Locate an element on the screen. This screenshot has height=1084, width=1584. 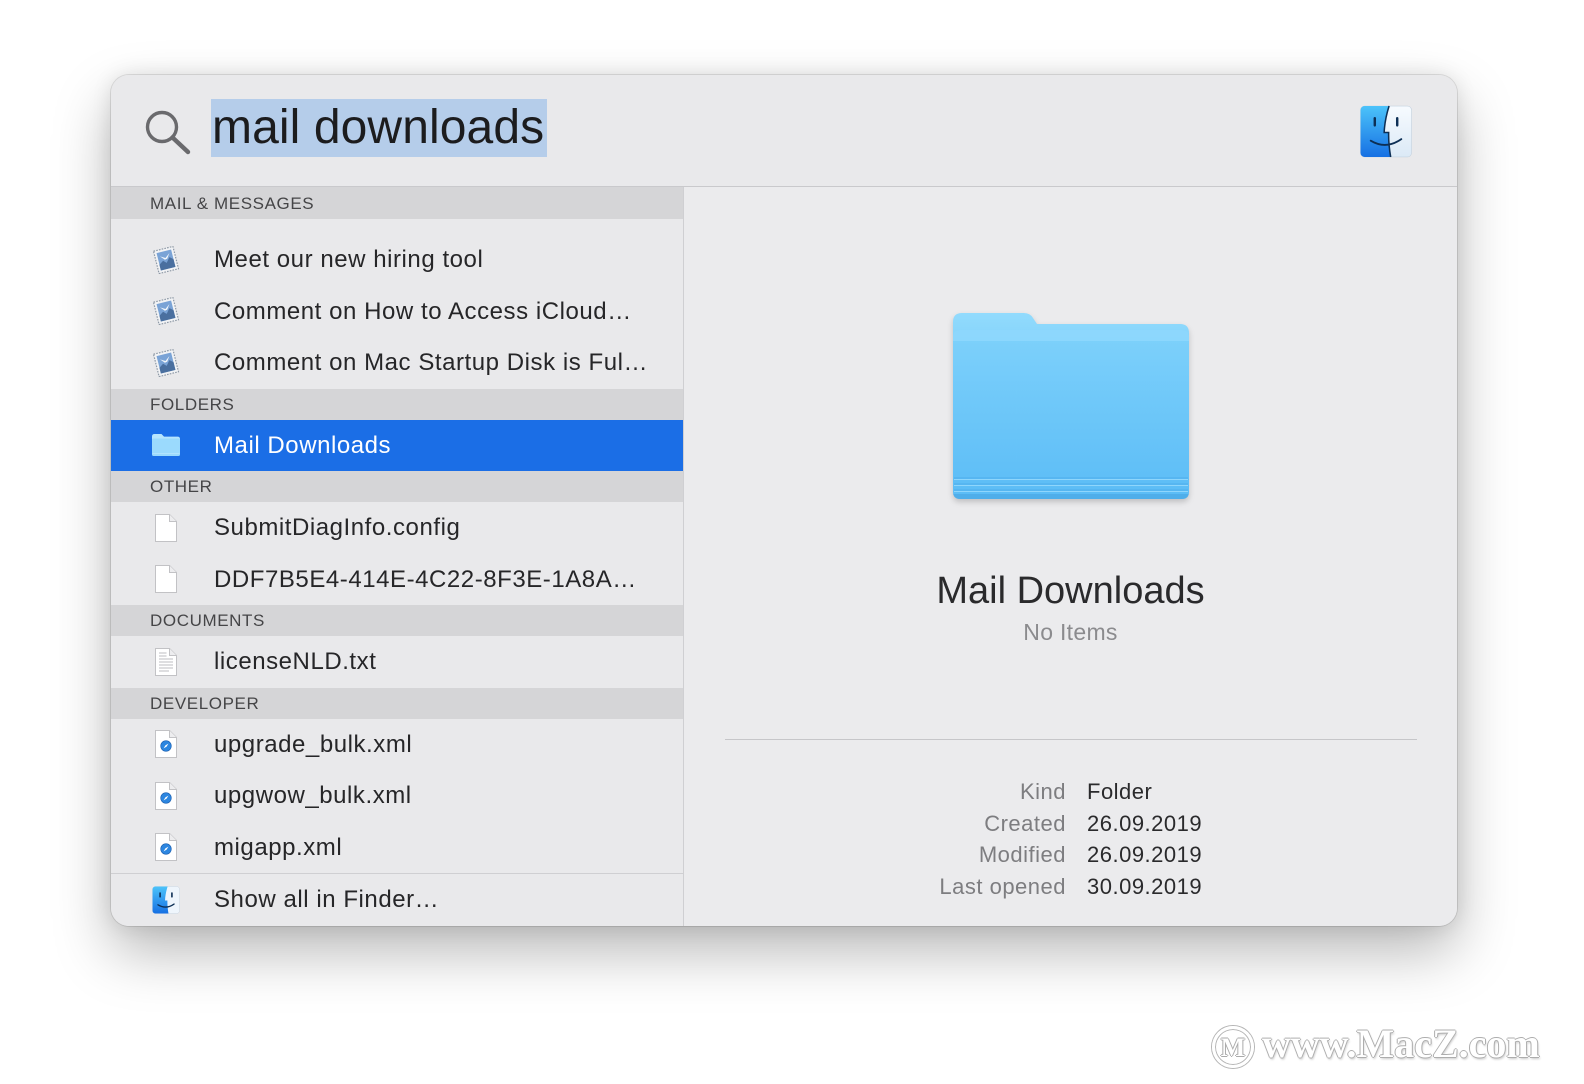
result-label: migapp.xml is located at coordinates (278, 847).